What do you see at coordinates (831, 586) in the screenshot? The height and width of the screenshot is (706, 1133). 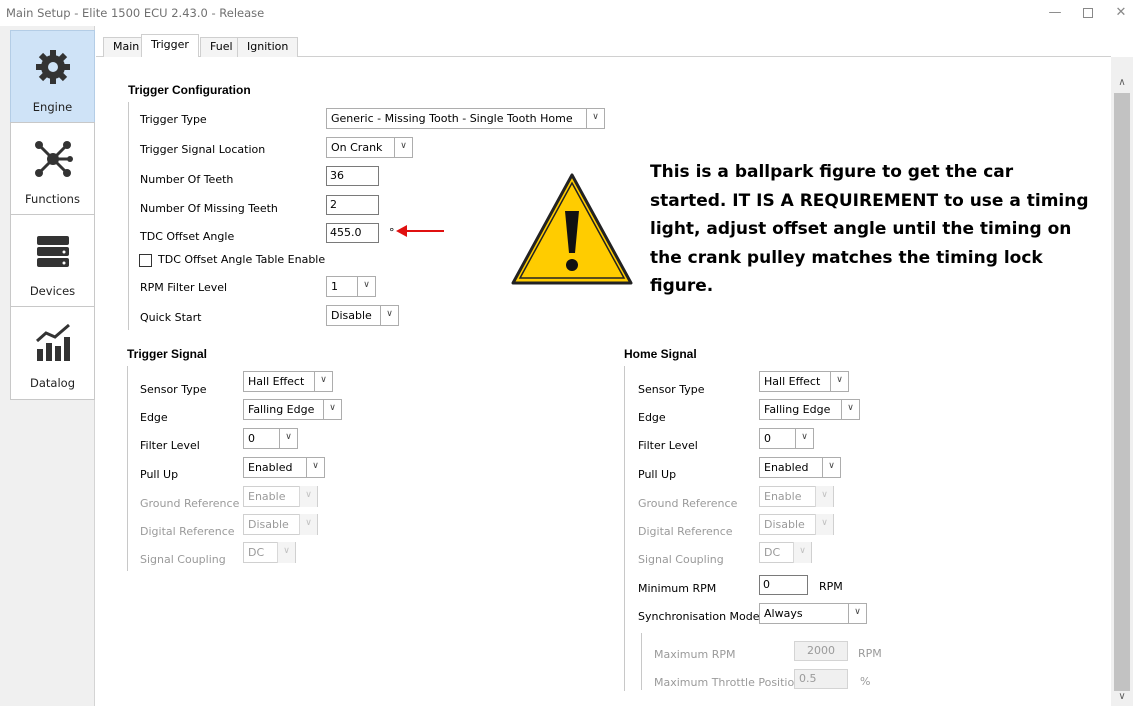 I see `hs-min-rpm-unit: RPM` at bounding box center [831, 586].